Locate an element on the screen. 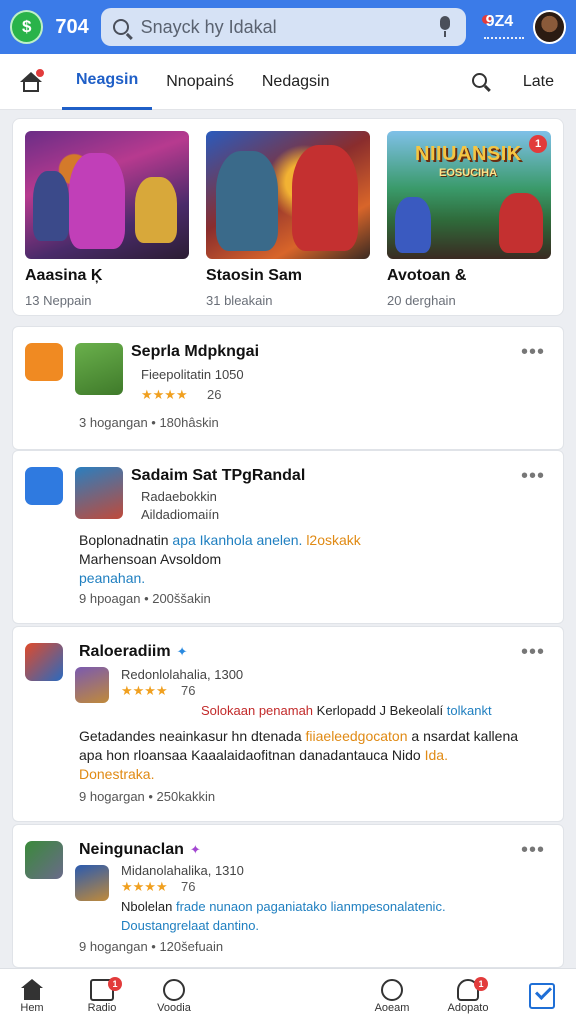  app-logo-icon: $ is located at coordinates (27, 27).